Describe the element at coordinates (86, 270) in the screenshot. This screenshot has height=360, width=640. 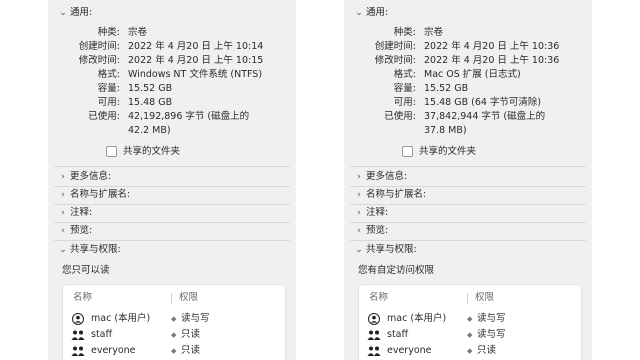
I see `permission-summary: 您只可以读` at that location.